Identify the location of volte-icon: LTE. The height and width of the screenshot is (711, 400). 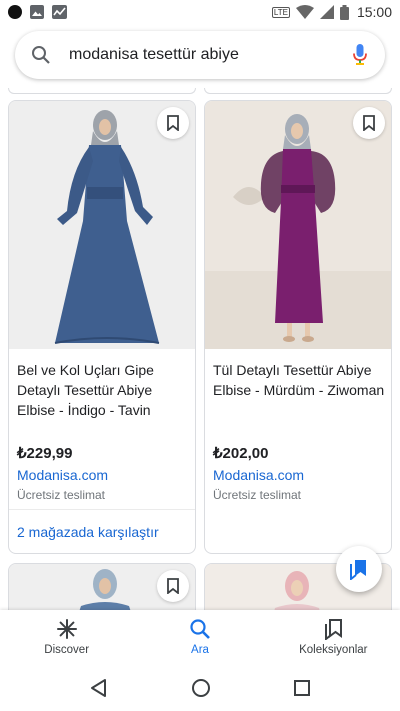
(280, 12).